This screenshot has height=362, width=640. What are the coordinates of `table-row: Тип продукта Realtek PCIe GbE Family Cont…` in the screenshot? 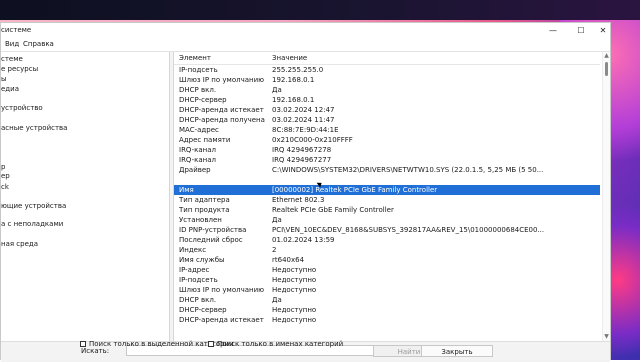 It's located at (387, 210).